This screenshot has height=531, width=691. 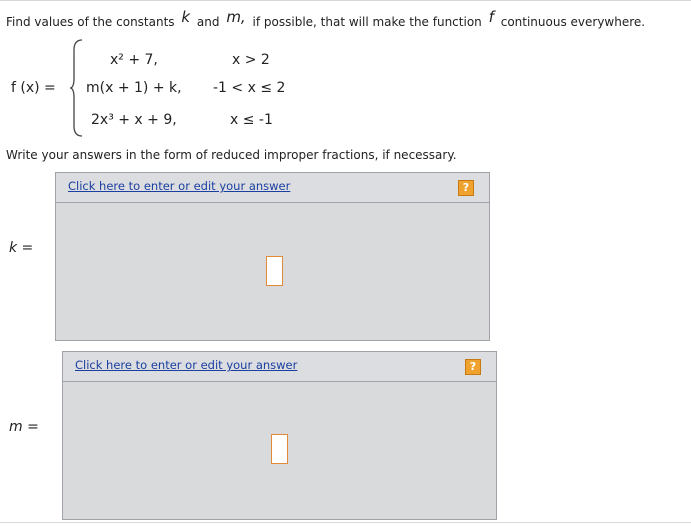 I want to click on question-middle: if possible, that will make the function, so click(x=367, y=22).